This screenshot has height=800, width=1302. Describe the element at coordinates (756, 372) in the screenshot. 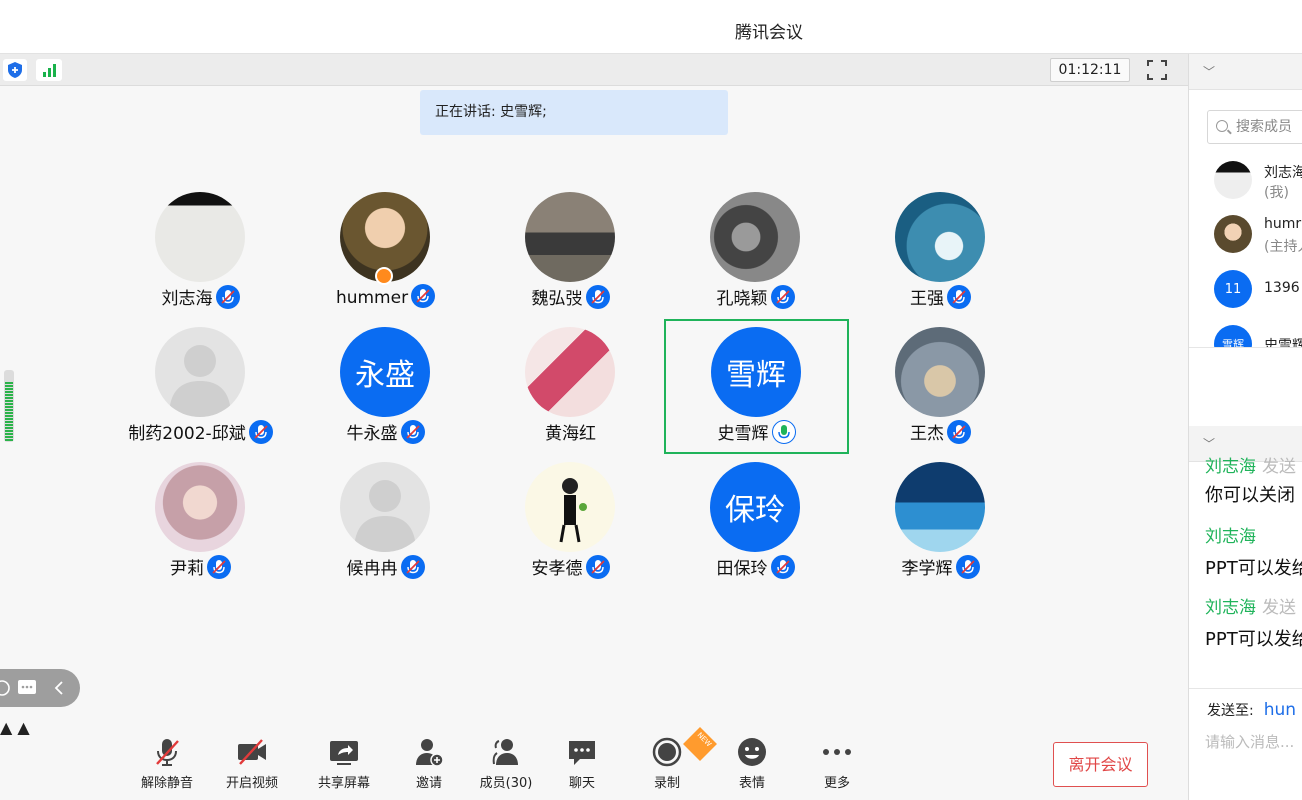

I see `avatar: 雪辉` at that location.